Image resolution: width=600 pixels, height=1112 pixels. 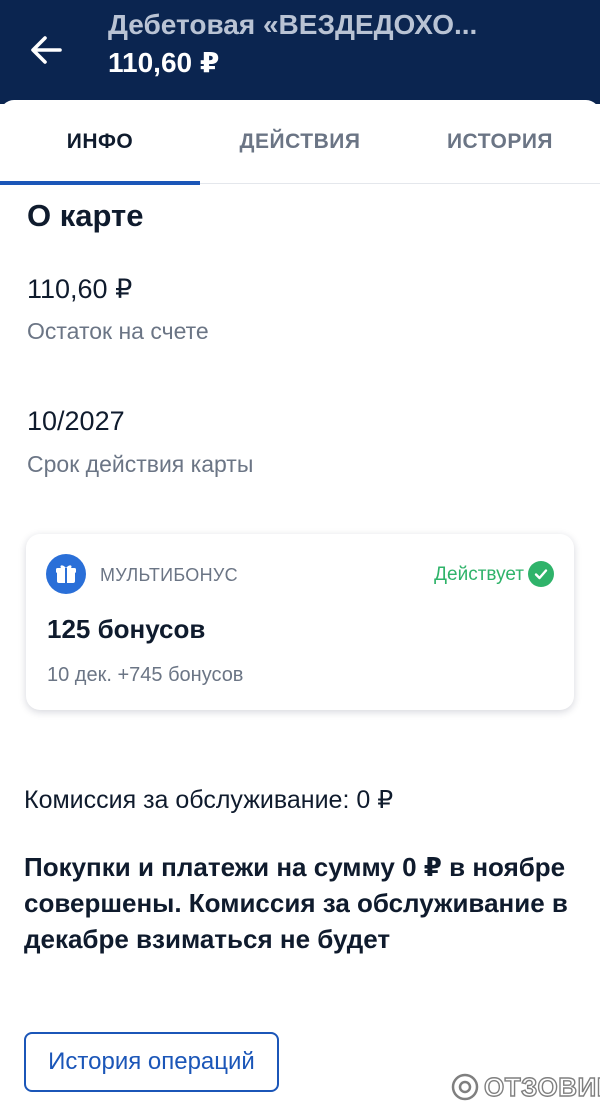 What do you see at coordinates (209, 800) in the screenshot?
I see `service-commission: Комиссия за обслуживание: 0 ₽` at bounding box center [209, 800].